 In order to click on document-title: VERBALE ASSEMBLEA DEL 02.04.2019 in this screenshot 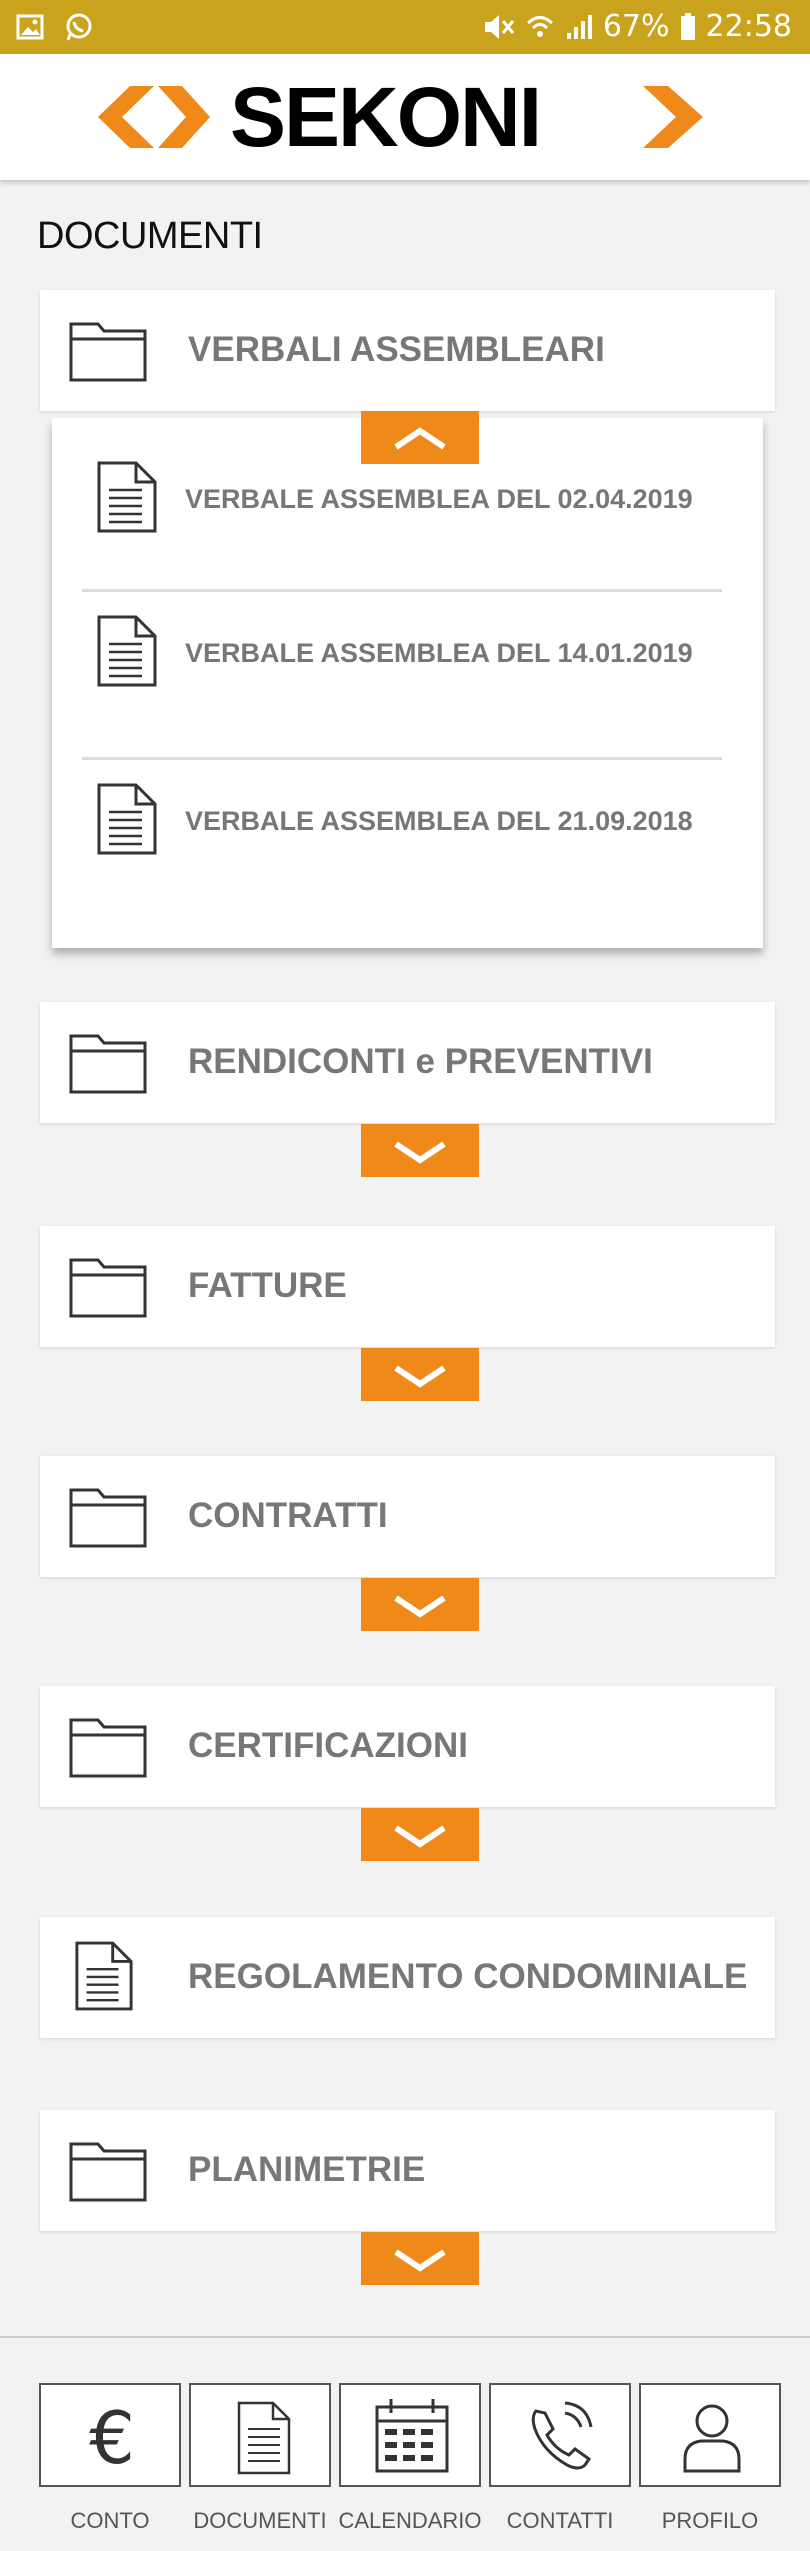, I will do `click(439, 499)`.